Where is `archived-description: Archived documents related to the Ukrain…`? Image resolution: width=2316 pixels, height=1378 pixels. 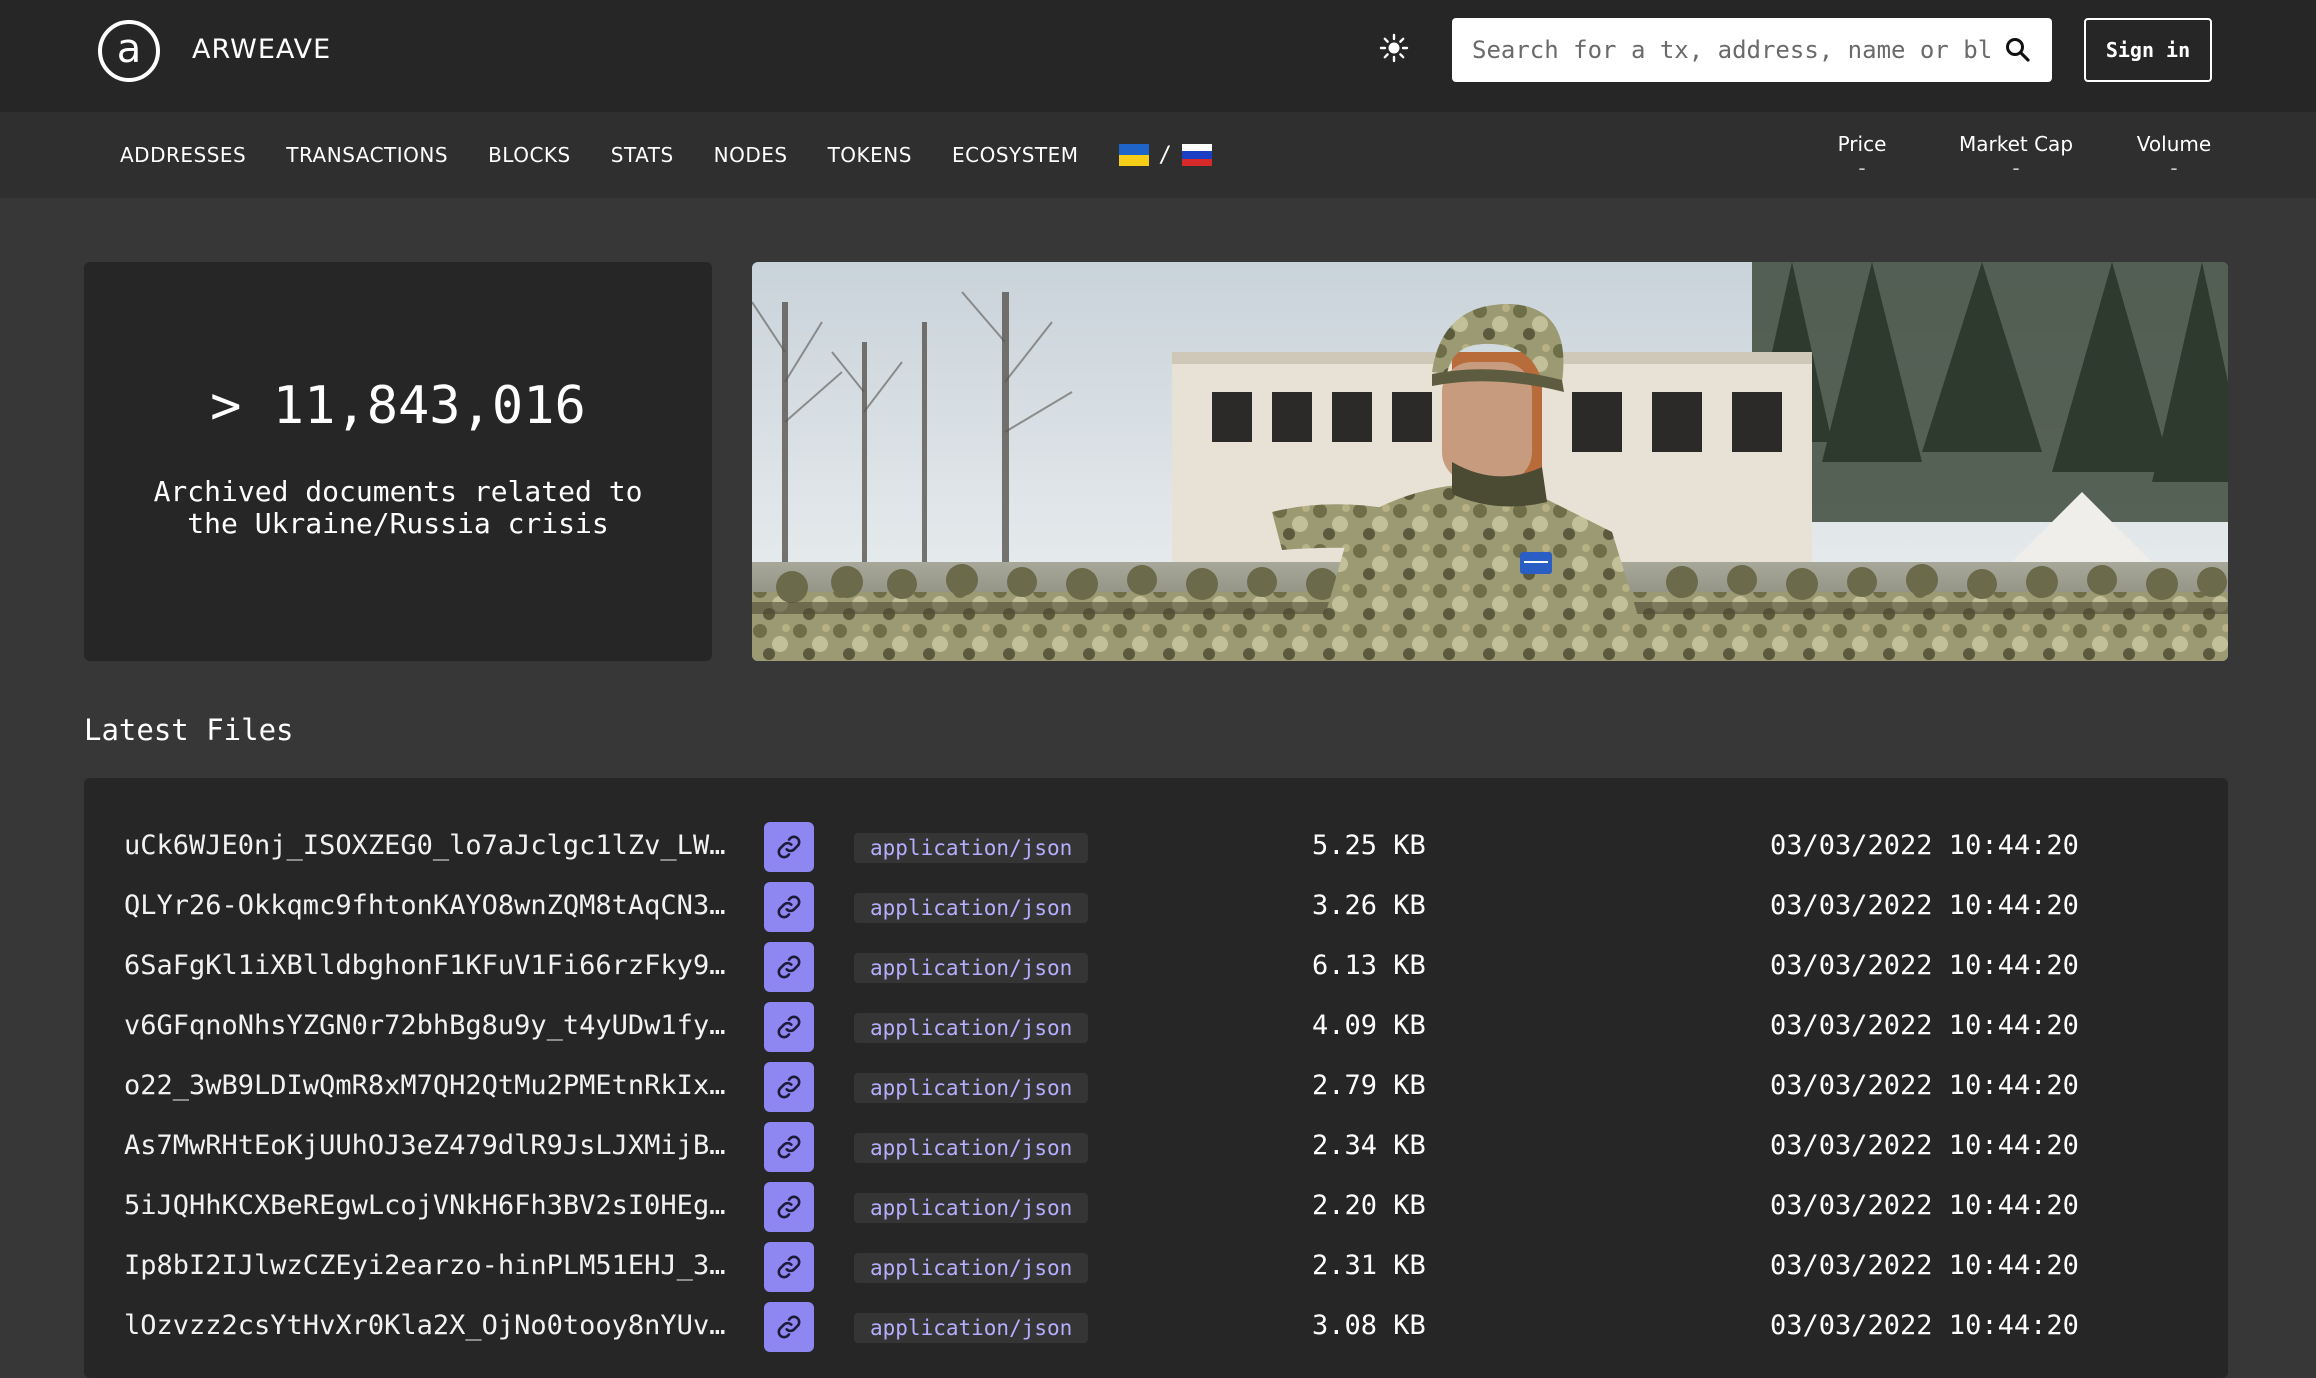 archived-description: Archived documents related to the Ukrain… is located at coordinates (398, 507).